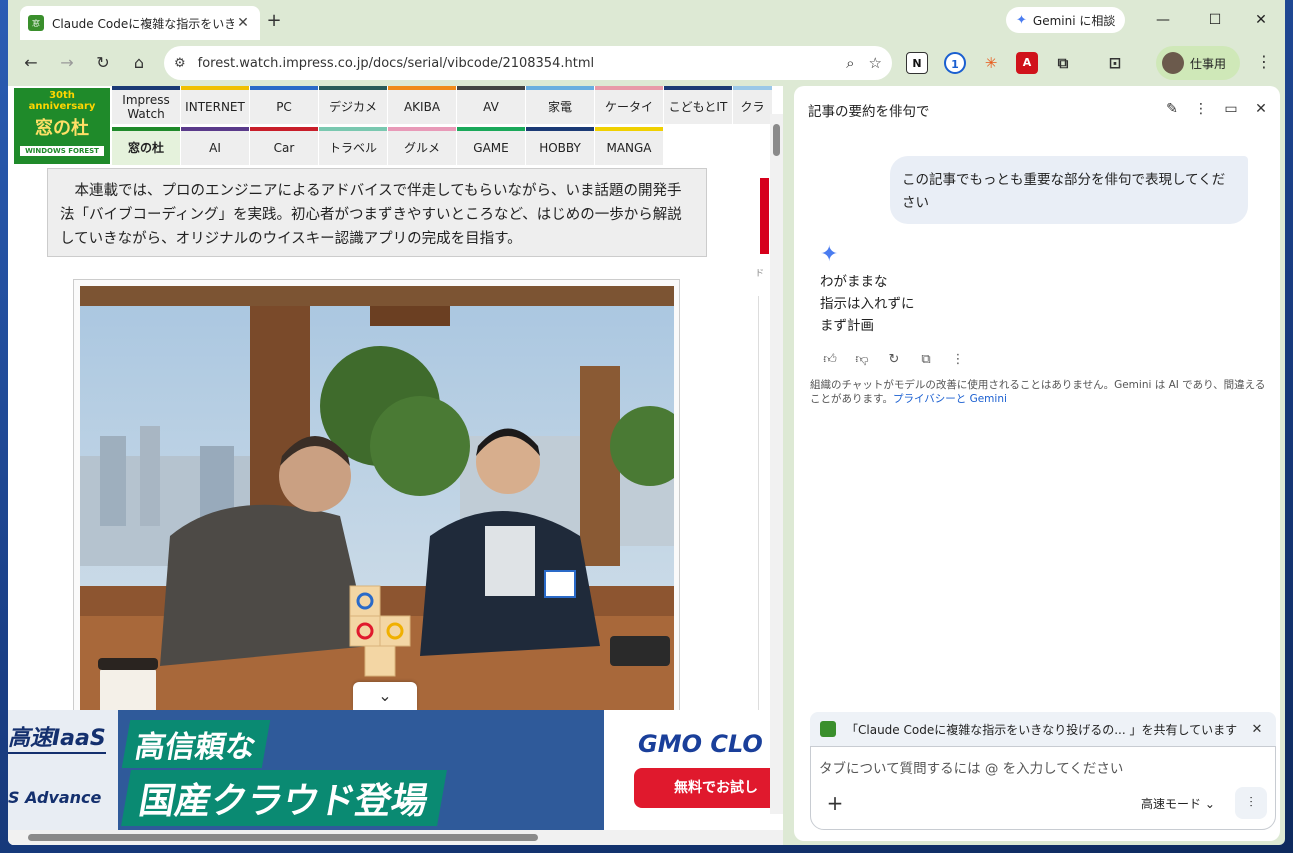 Image resolution: width=1293 pixels, height=853 pixels. Describe the element at coordinates (491, 105) in the screenshot. I see `nav-av: AV` at that location.